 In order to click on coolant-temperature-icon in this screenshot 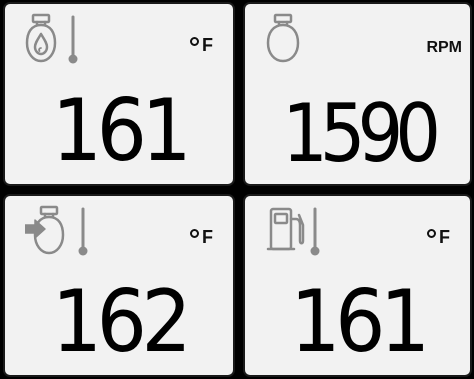, I will do `click(61, 231)`.